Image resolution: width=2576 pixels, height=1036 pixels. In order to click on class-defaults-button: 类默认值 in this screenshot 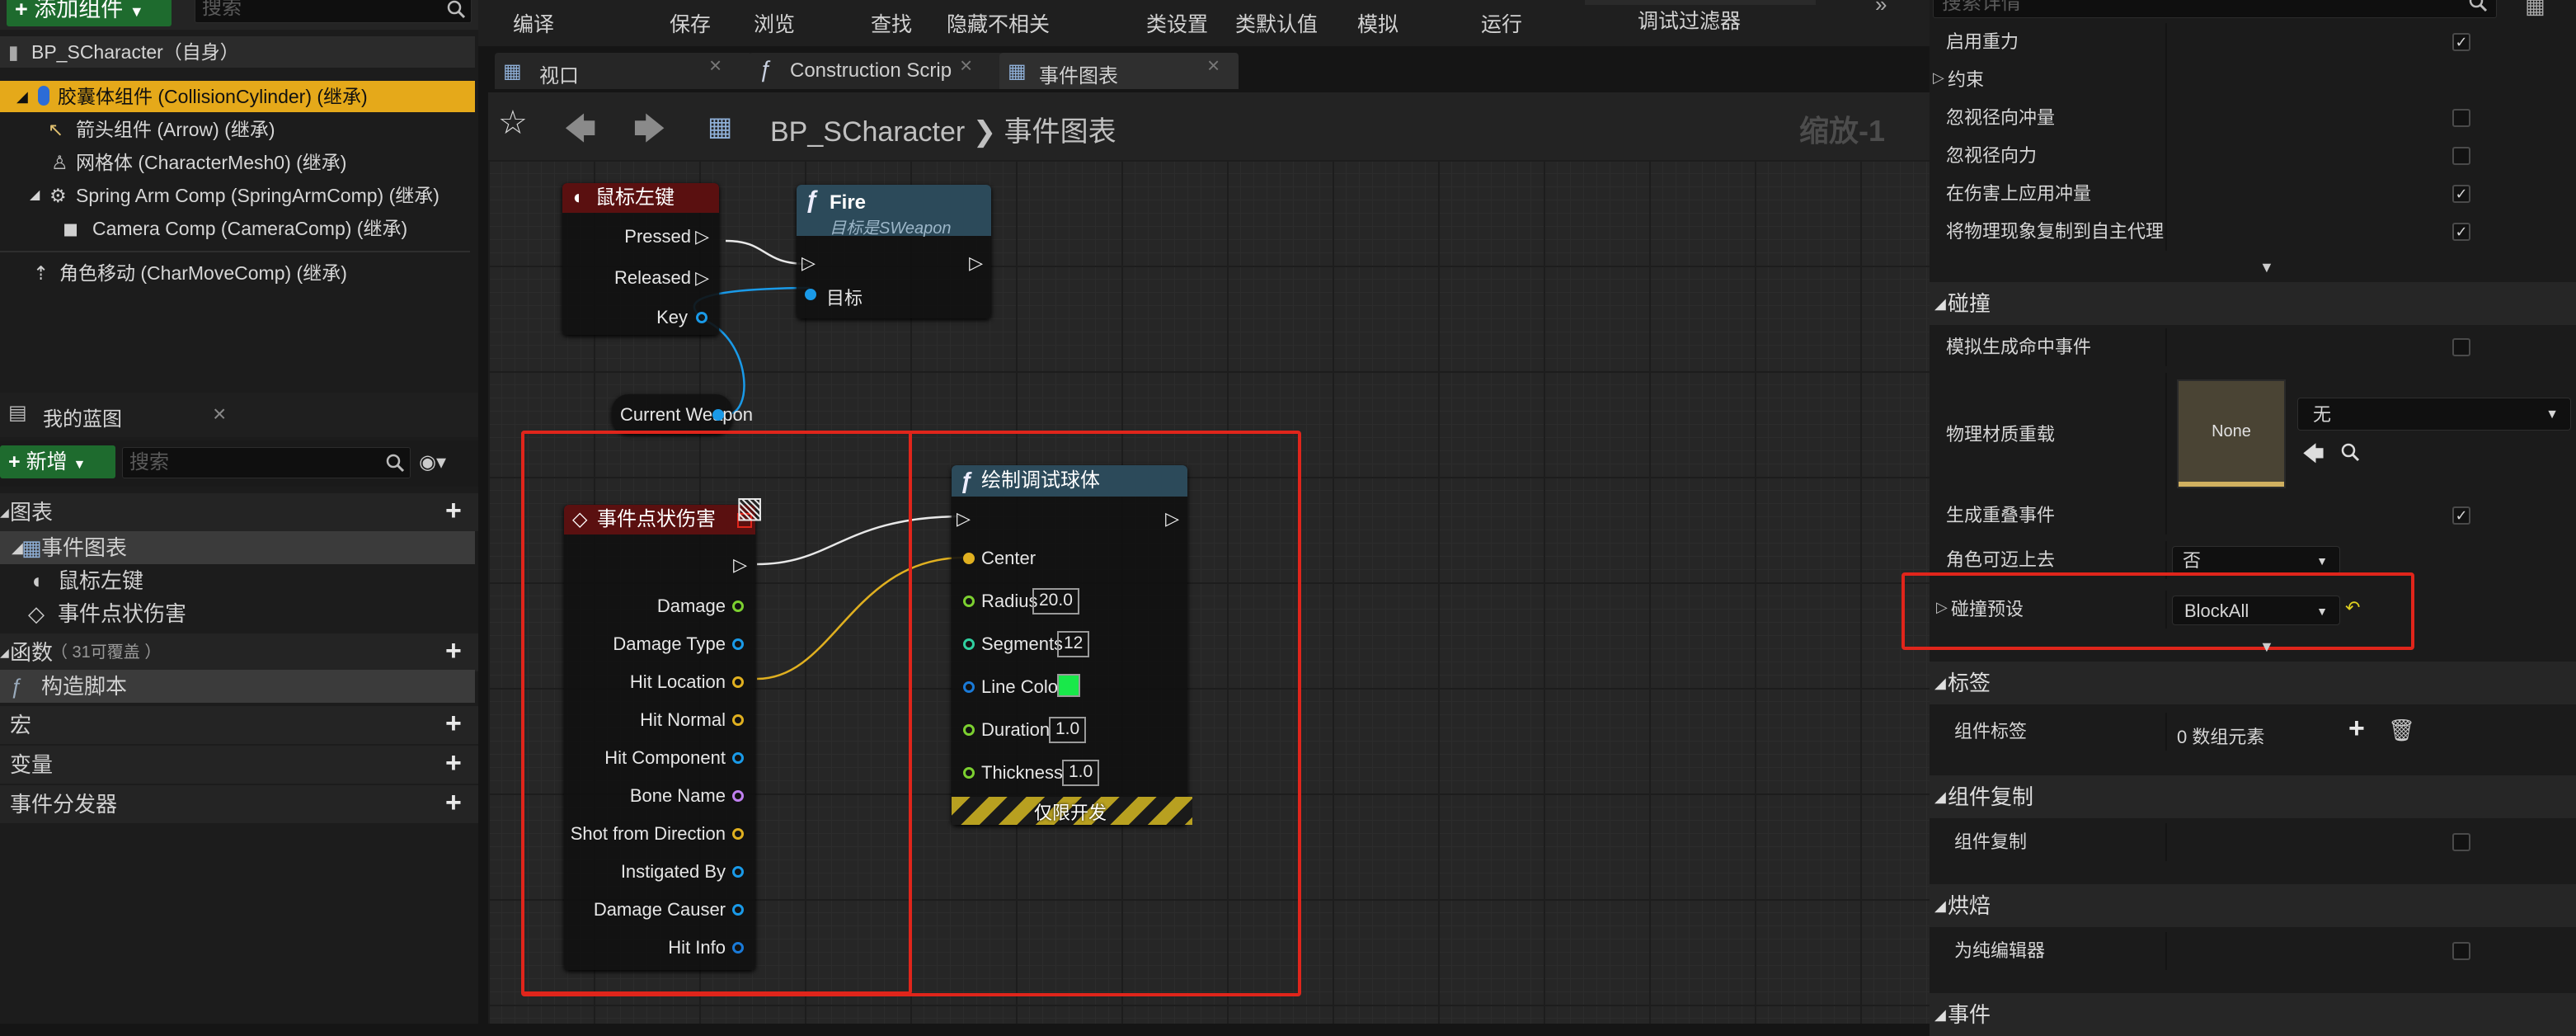, I will do `click(1276, 23)`.